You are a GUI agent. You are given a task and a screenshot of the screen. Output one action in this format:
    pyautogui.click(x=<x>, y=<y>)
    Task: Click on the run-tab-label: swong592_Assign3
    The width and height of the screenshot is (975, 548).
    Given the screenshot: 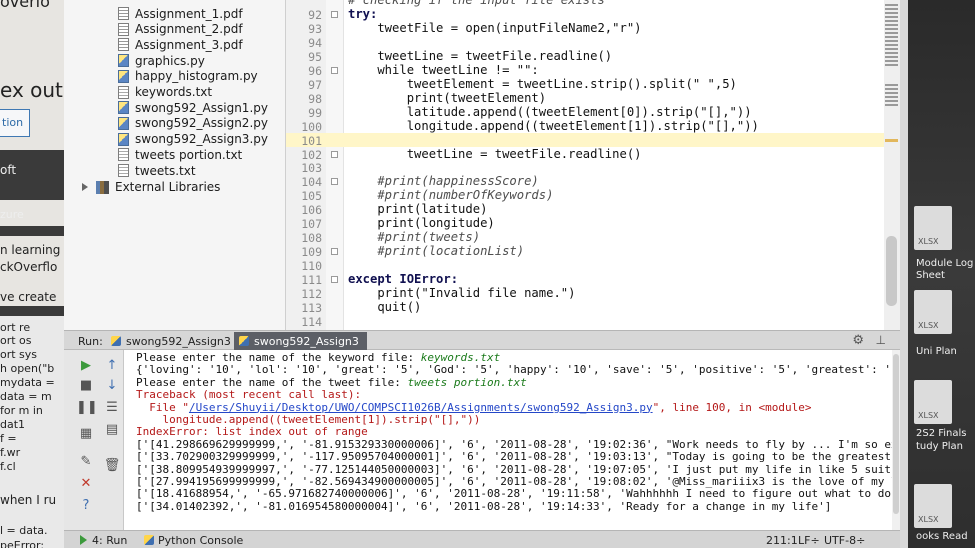 What is the action you would take?
    pyautogui.click(x=178, y=341)
    